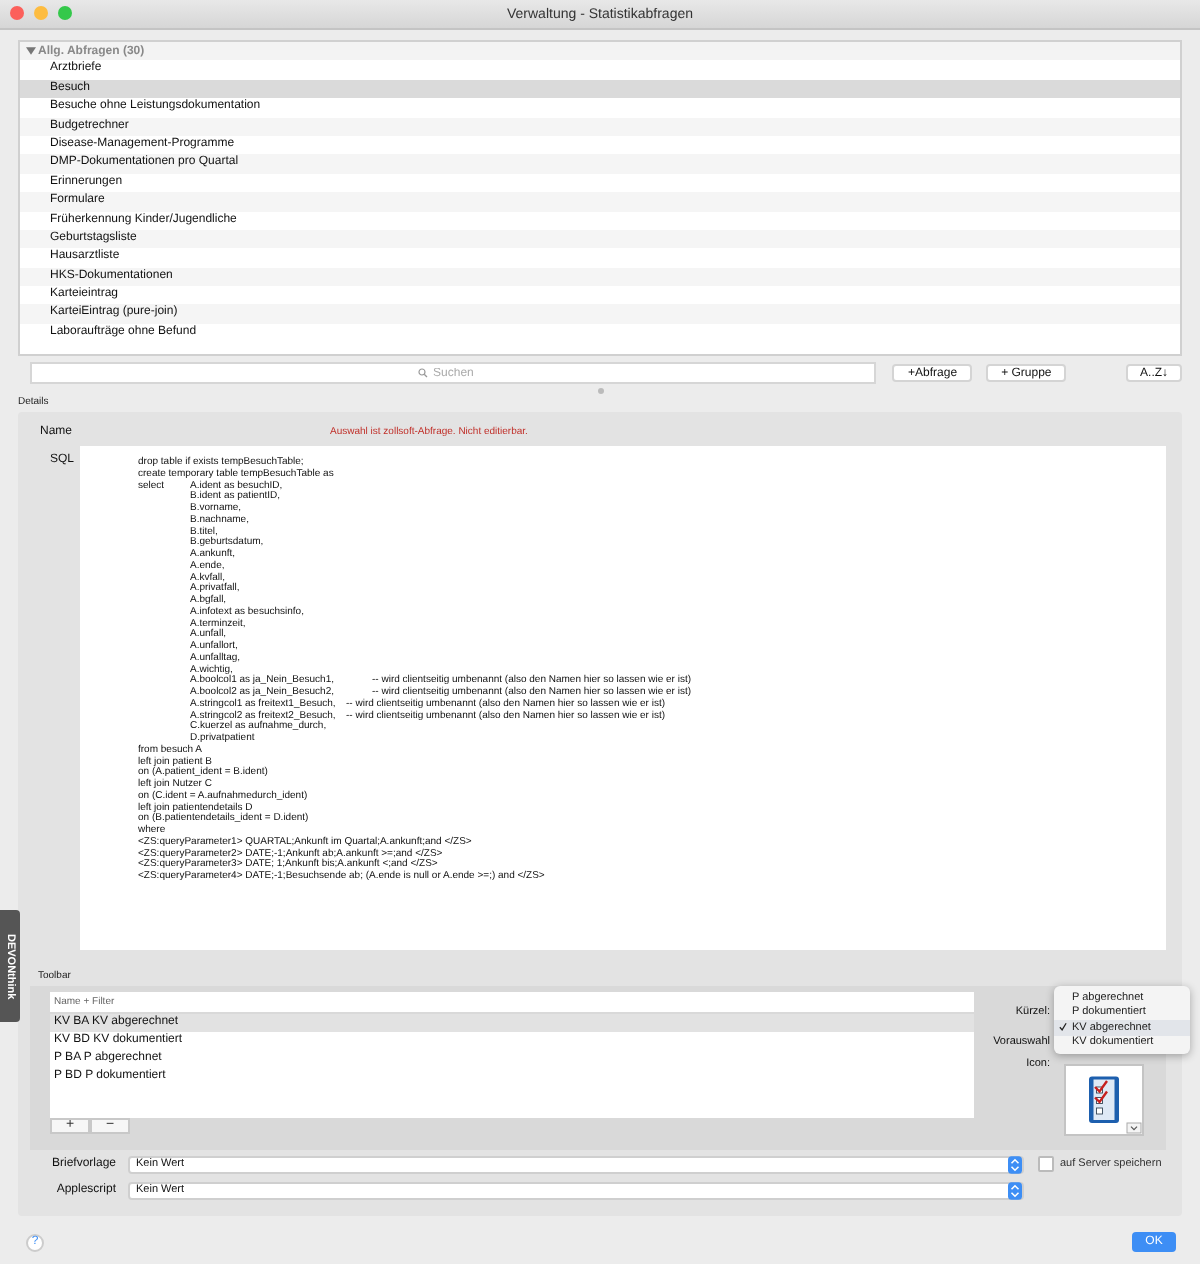 Image resolution: width=1200 pixels, height=1264 pixels. What do you see at coordinates (600, 391) in the screenshot?
I see `splitter-handle` at bounding box center [600, 391].